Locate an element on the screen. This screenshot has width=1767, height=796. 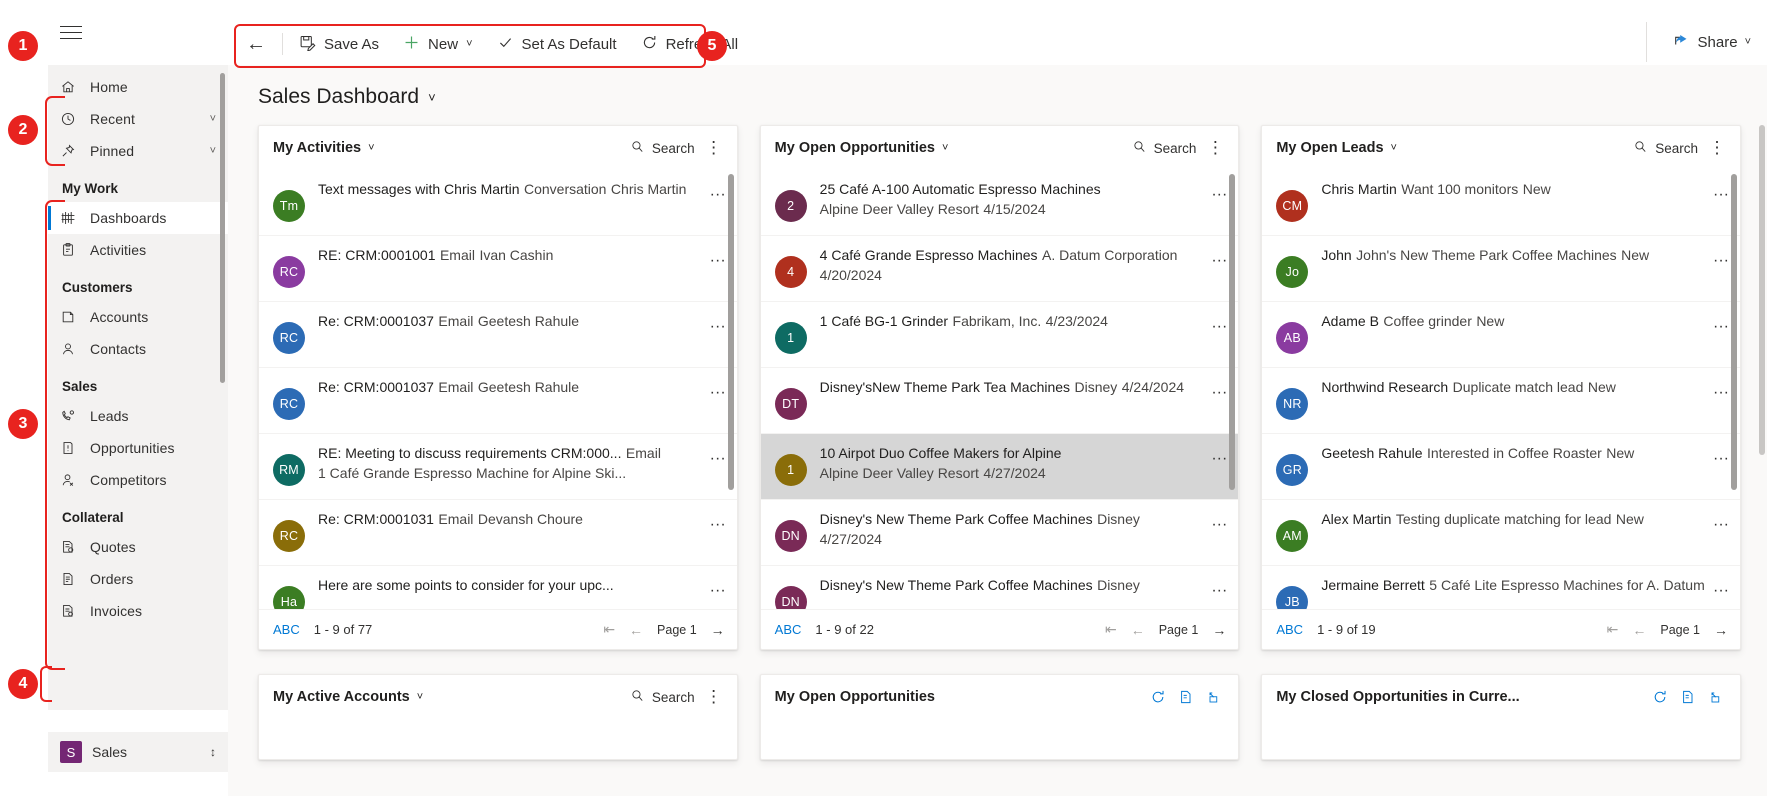
refresh-all-button: Refresh All is located at coordinates (690, 44).